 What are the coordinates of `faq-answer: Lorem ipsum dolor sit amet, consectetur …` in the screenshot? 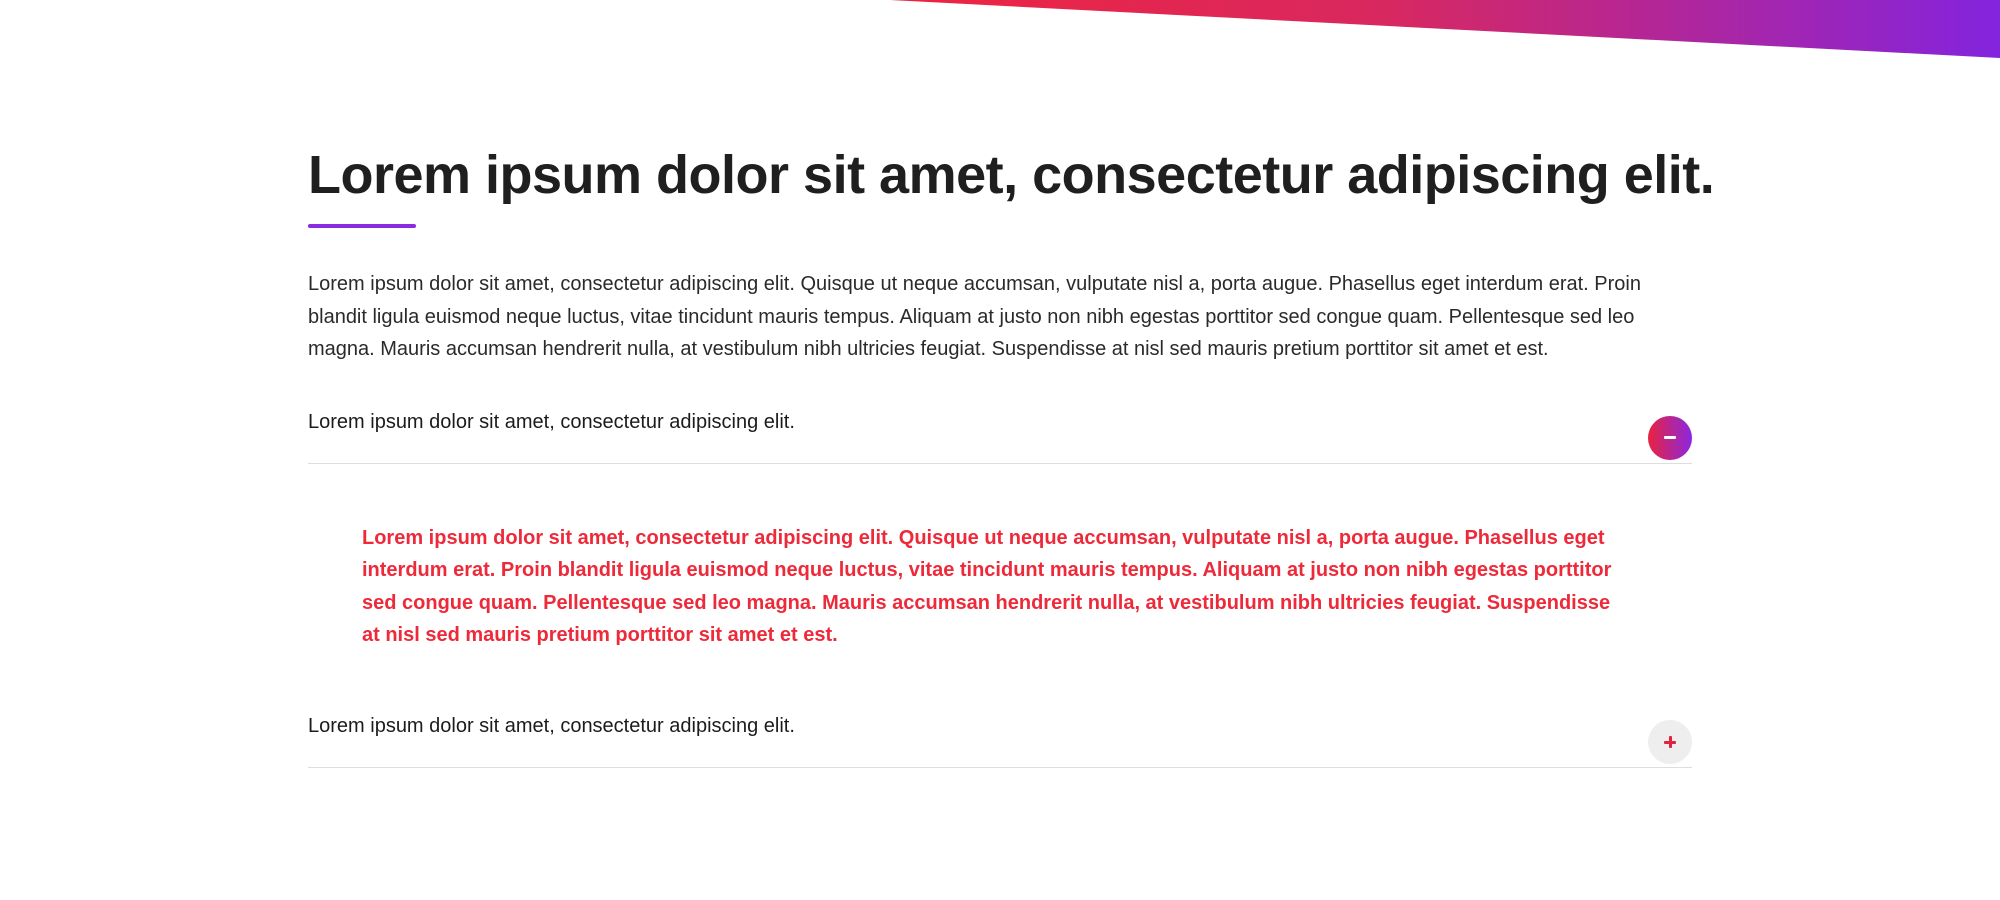 It's located at (1000, 558).